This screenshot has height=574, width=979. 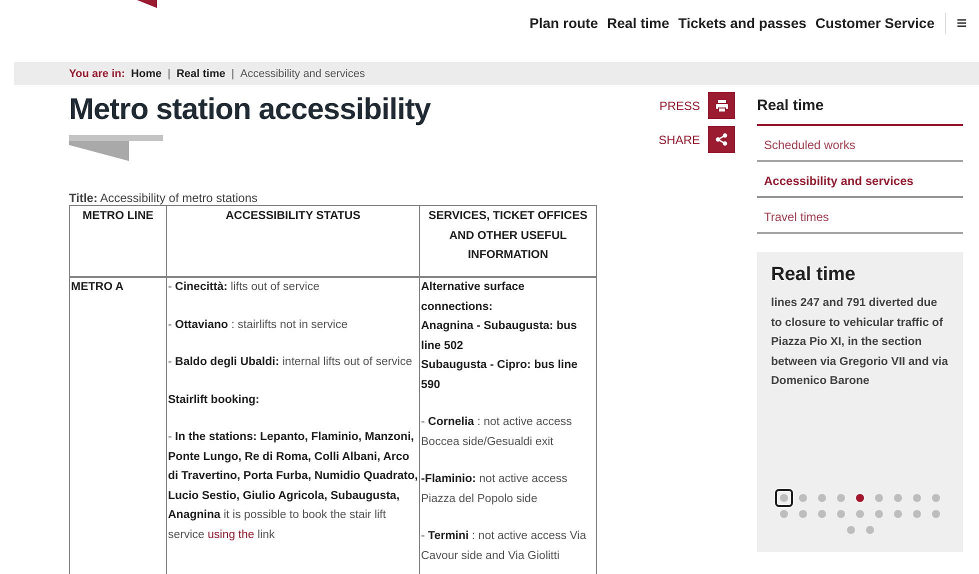 I want to click on cell-paragraph: - Cornelia : not active access Boccea side/Gesualdi exit, so click(x=497, y=432).